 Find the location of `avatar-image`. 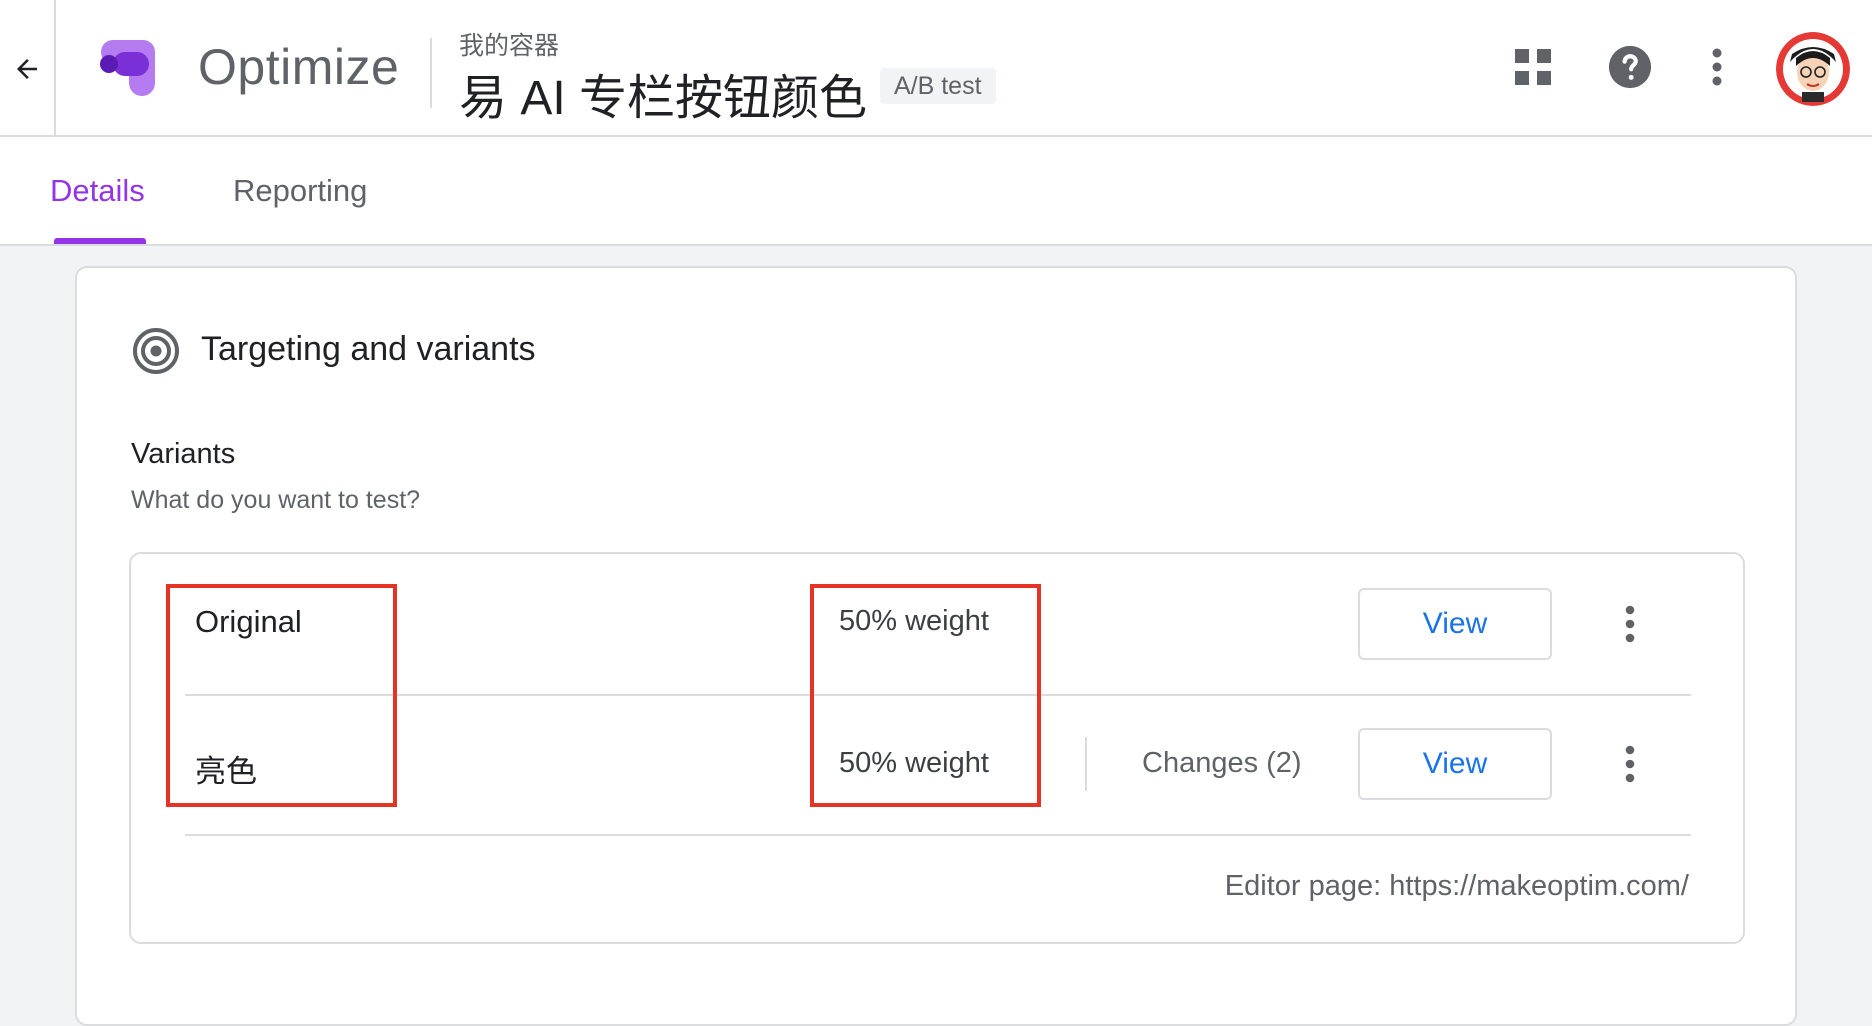

avatar-image is located at coordinates (1813, 69).